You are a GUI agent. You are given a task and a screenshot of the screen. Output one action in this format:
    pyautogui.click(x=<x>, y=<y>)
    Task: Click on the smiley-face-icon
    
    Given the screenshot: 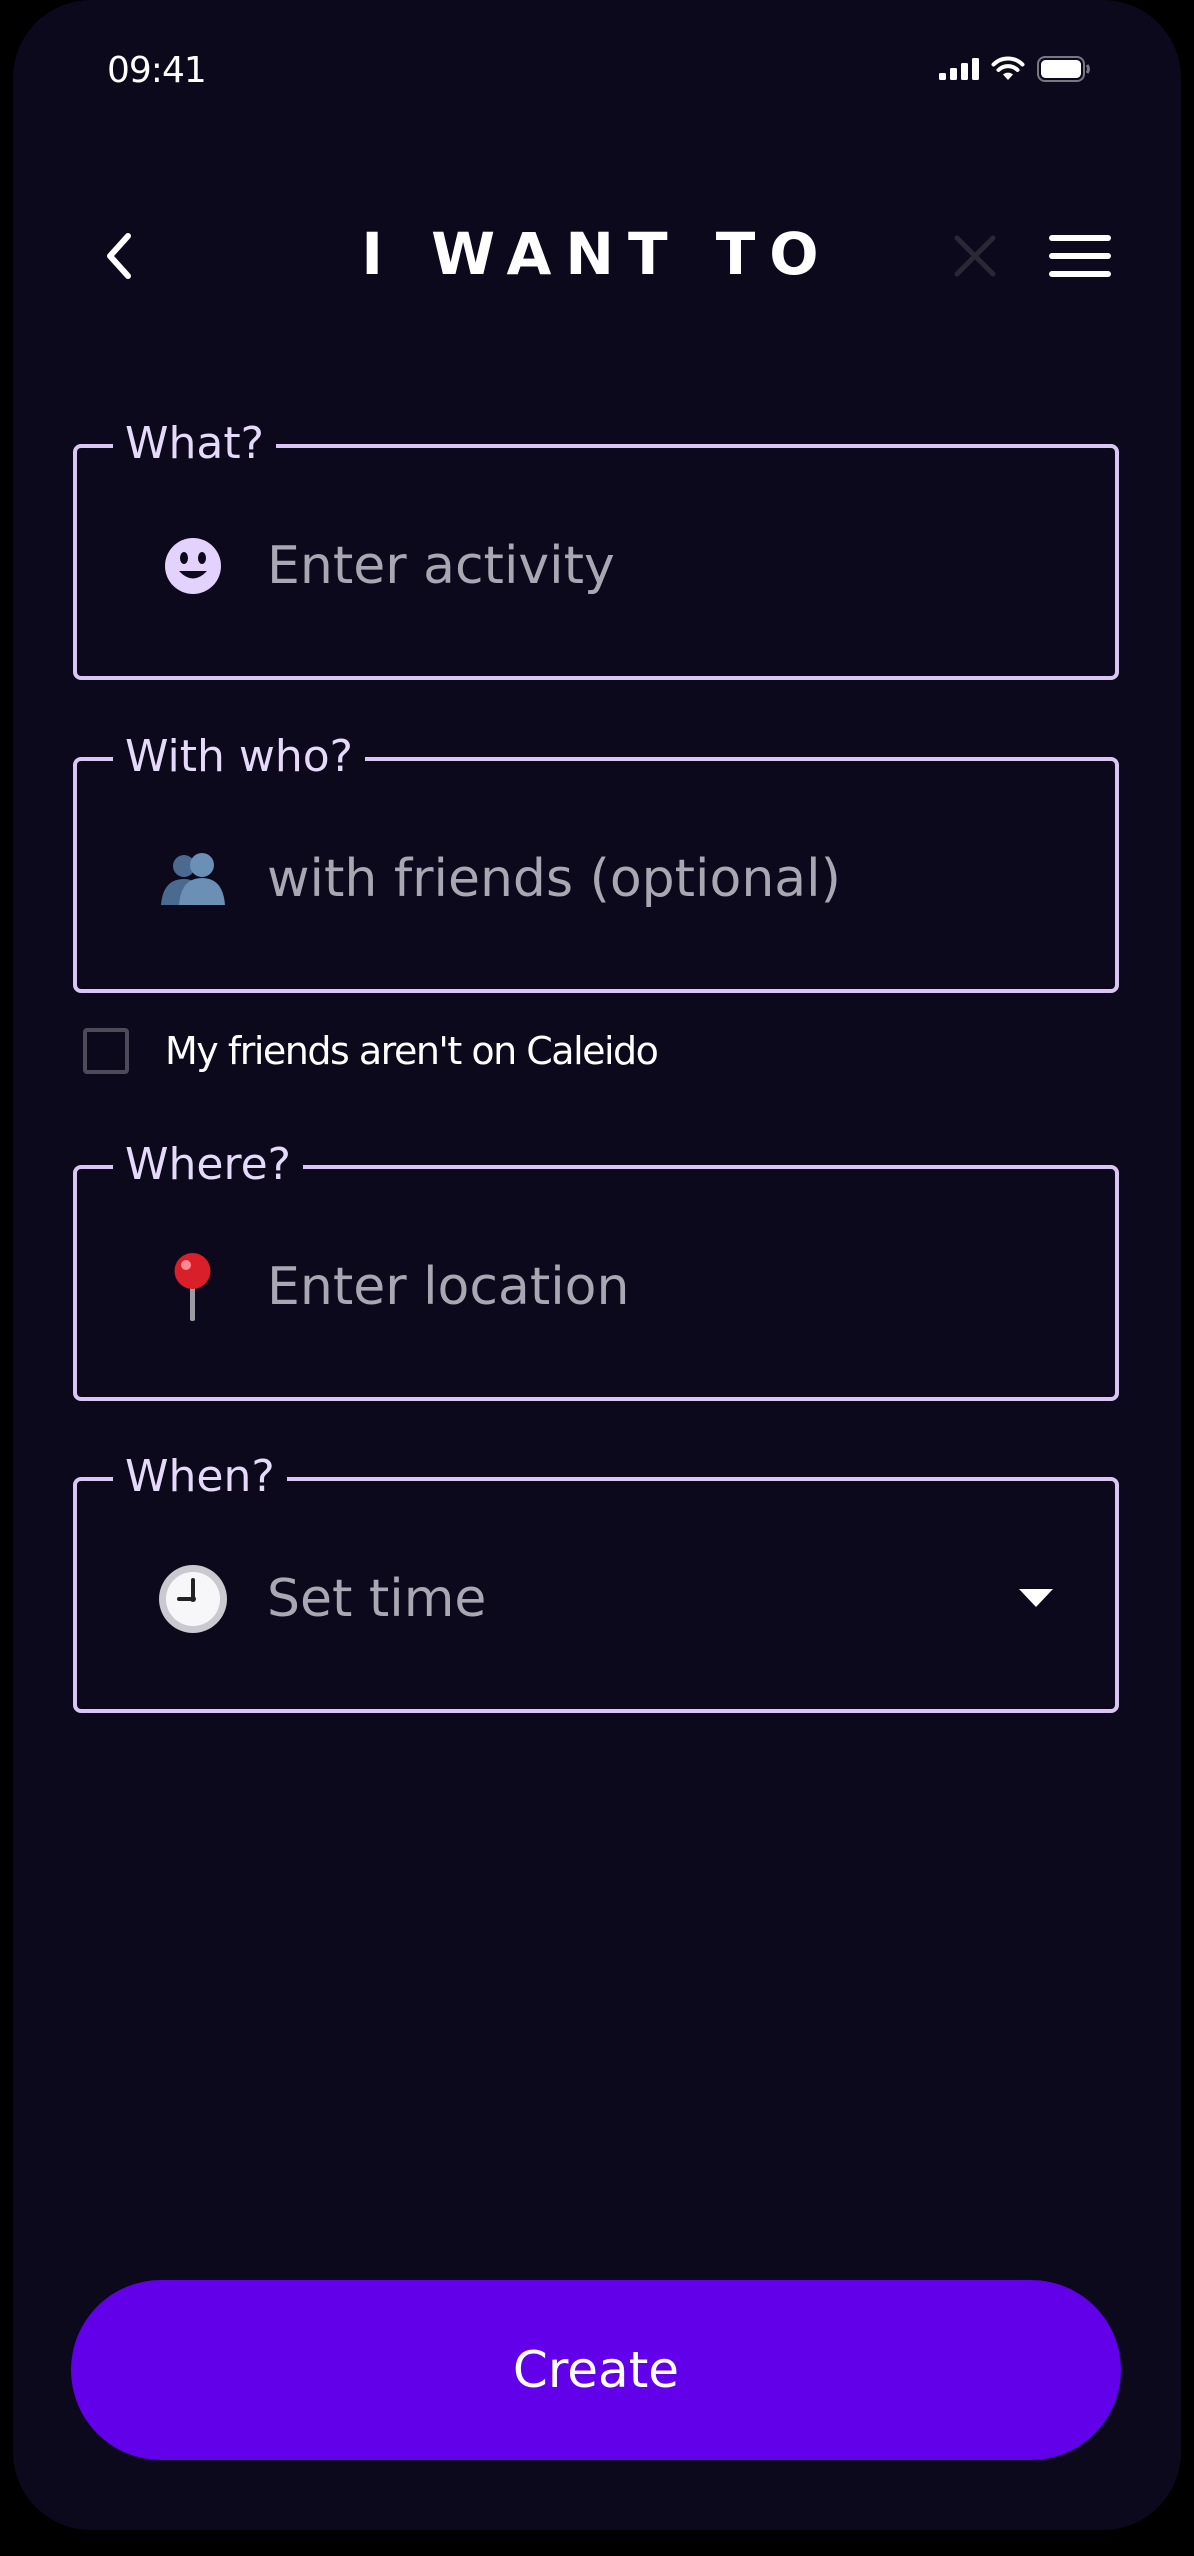 What is the action you would take?
    pyautogui.click(x=193, y=566)
    